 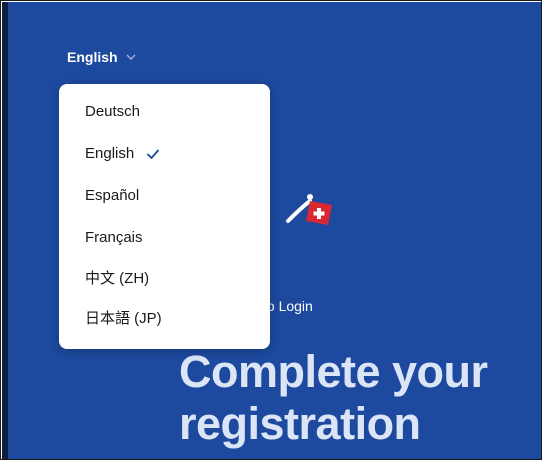 What do you see at coordinates (131, 58) in the screenshot?
I see `chevron-down-icon` at bounding box center [131, 58].